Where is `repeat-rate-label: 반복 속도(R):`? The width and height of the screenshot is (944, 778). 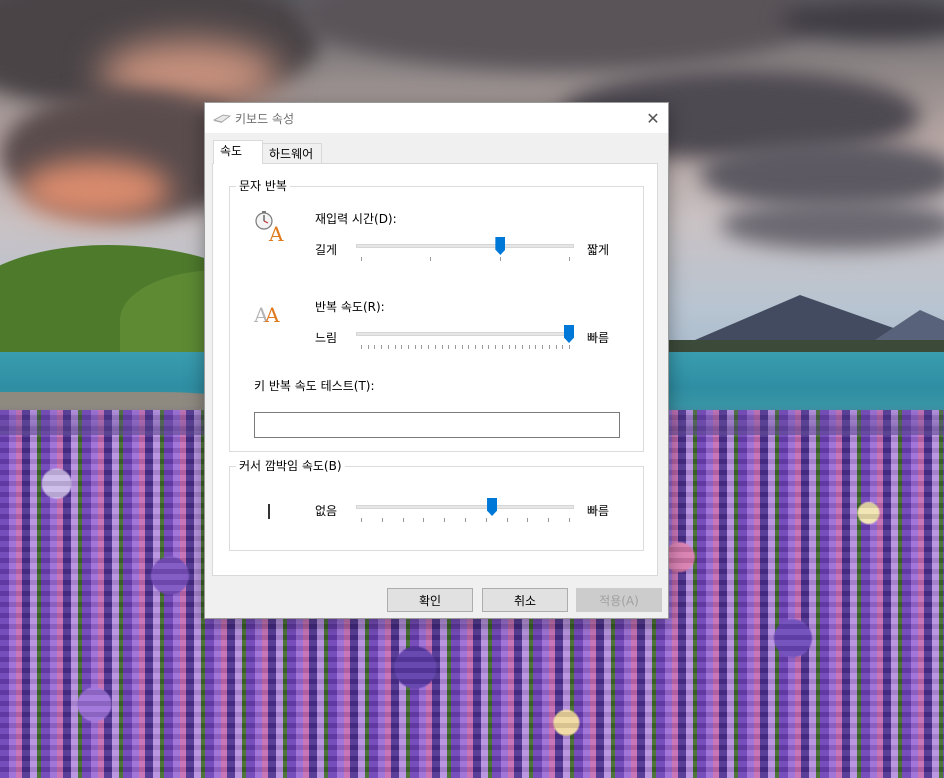
repeat-rate-label: 반복 속도(R): is located at coordinates (350, 307).